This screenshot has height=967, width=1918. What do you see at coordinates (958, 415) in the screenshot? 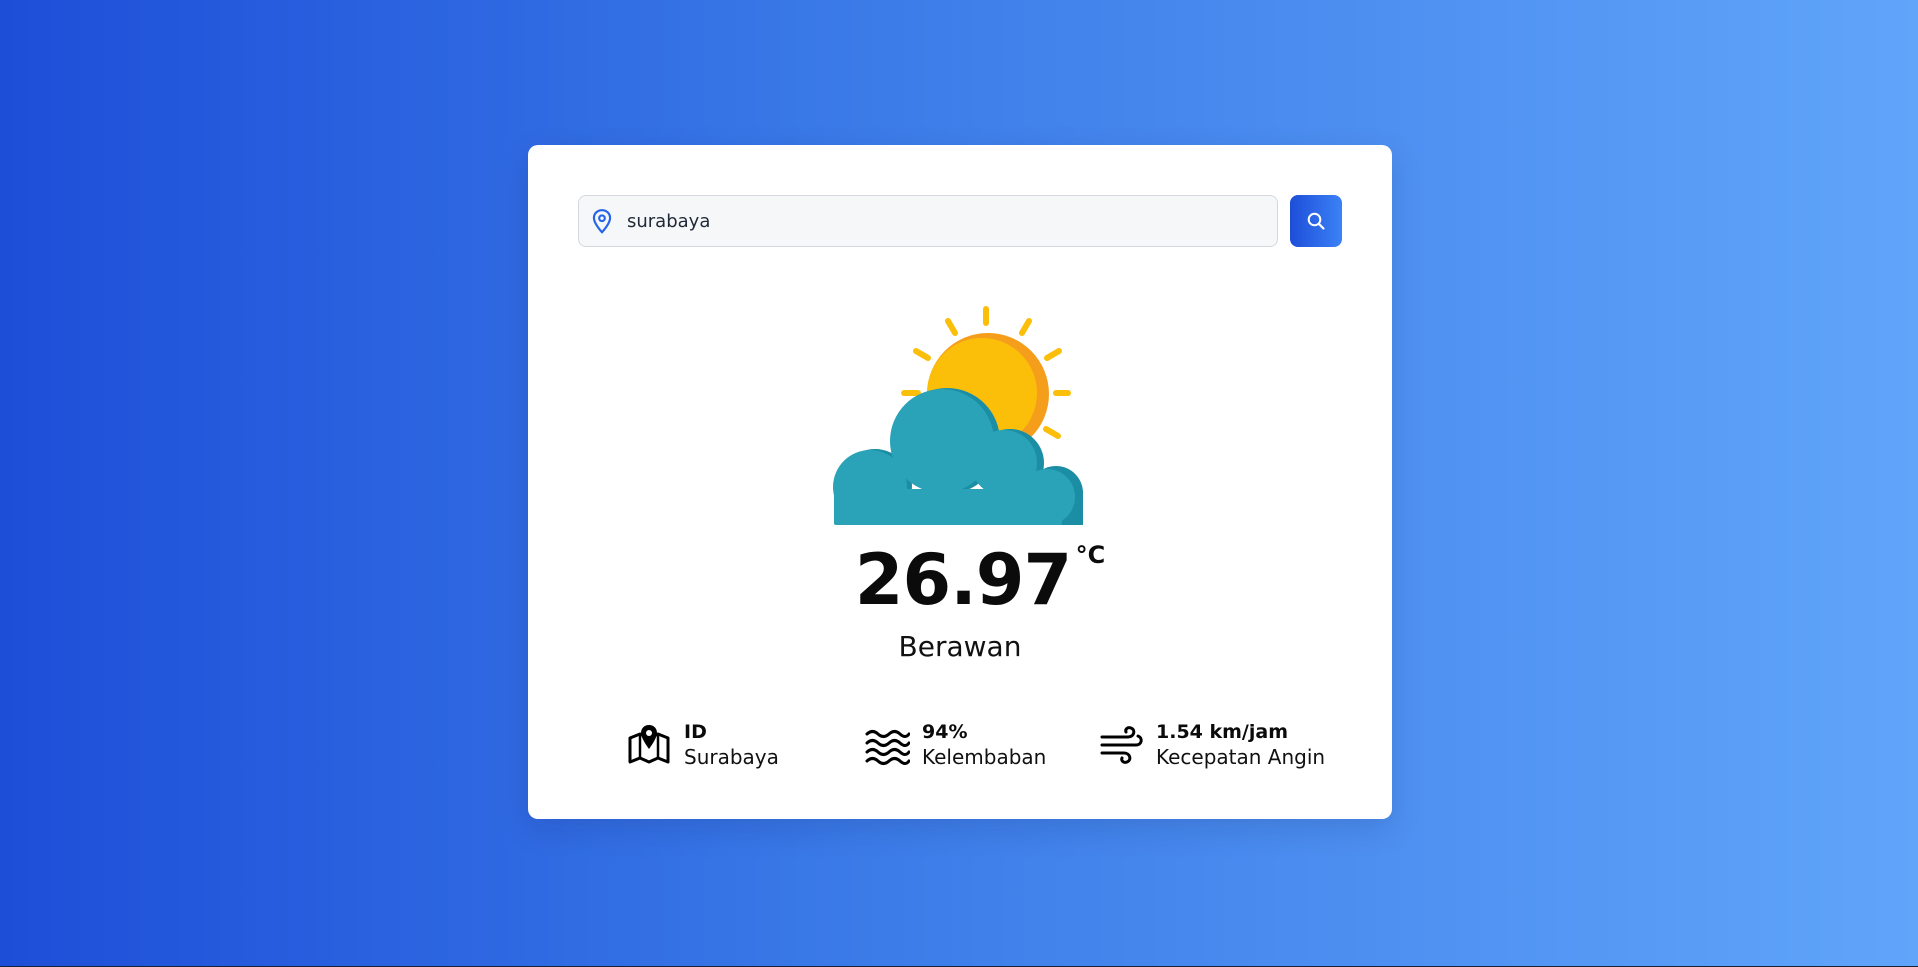
I see `partly-cloudy-icon` at bounding box center [958, 415].